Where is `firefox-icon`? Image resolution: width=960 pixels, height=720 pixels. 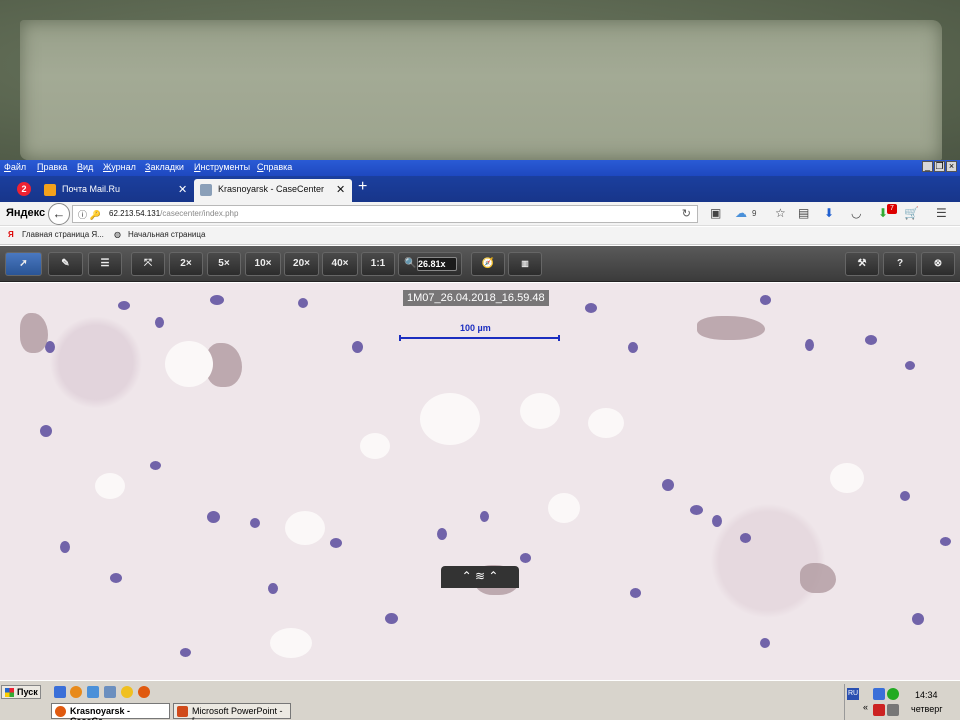
firefox-icon is located at coordinates (144, 692).